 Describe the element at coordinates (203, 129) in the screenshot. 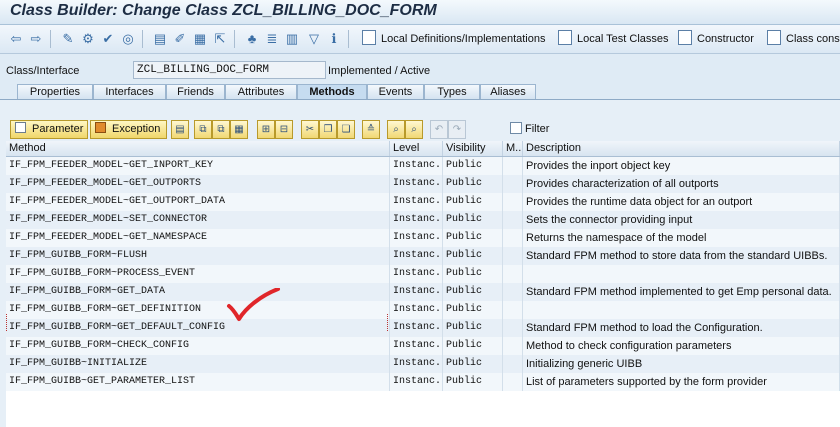

I see `cut-row-icon: ⧉` at that location.